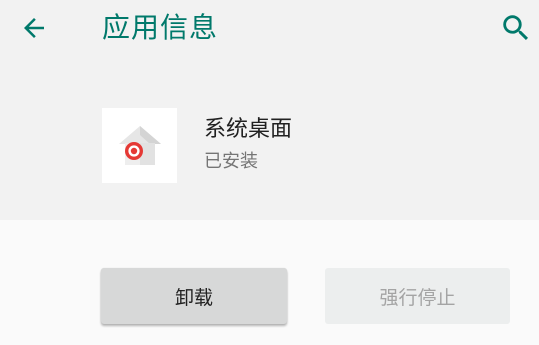 The image size is (539, 345). What do you see at coordinates (160, 27) in the screenshot?
I see `page-title: 应用信息` at bounding box center [160, 27].